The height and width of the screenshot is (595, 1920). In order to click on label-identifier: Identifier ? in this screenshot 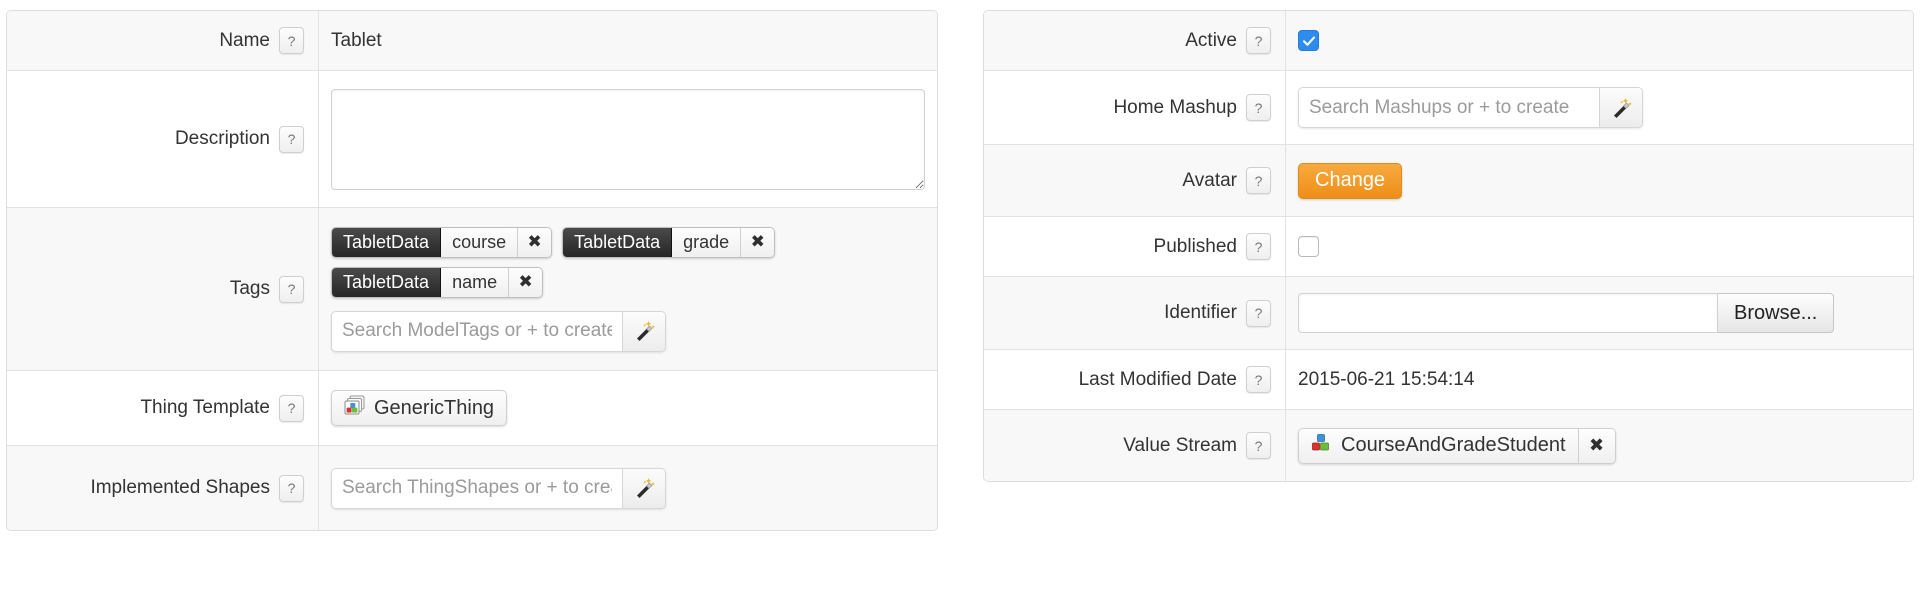, I will do `click(1135, 313)`.